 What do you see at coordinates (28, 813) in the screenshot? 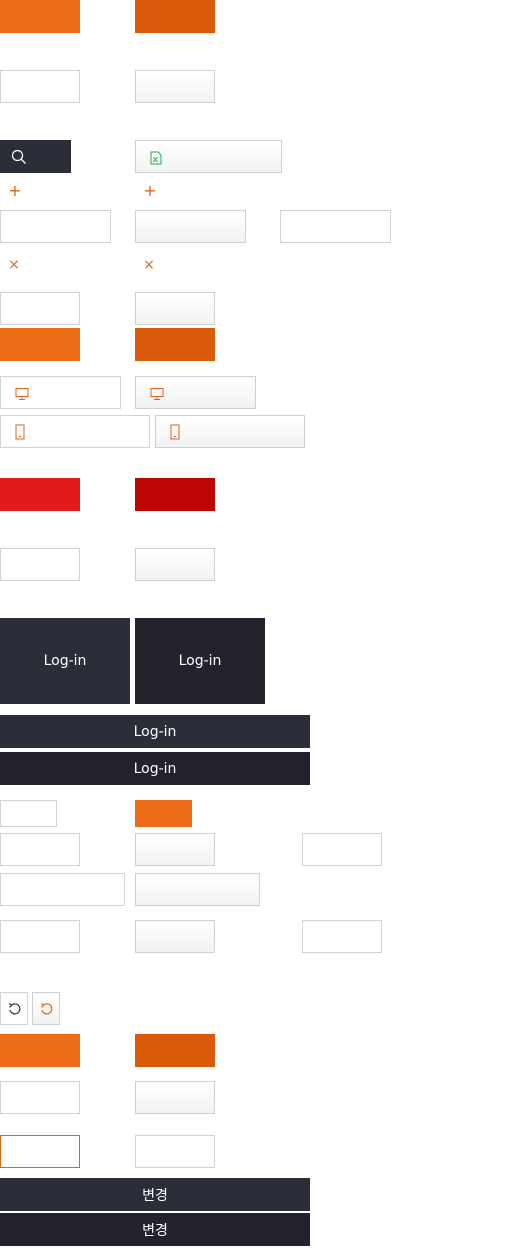
I see `small-white-button` at bounding box center [28, 813].